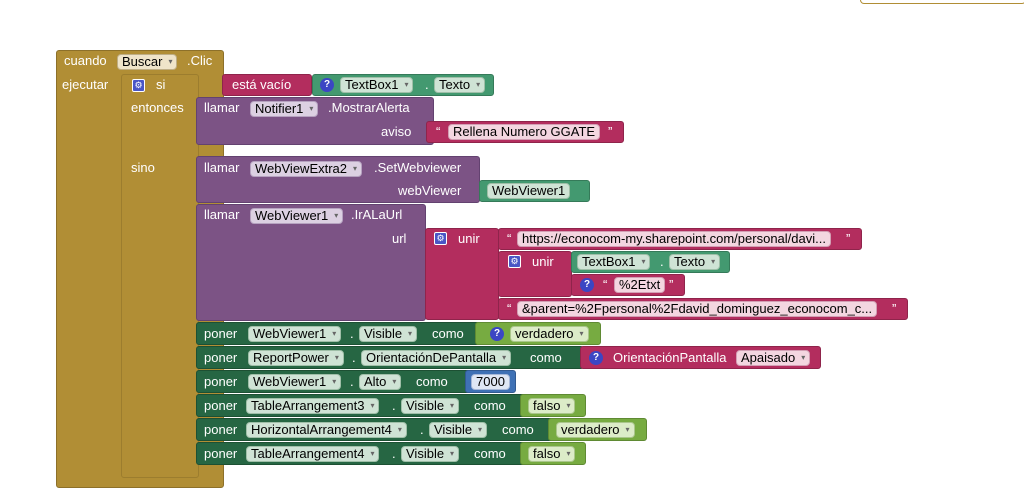 Image resolution: width=1024 pixels, height=501 pixels. I want to click on texto-value-2: Texto, so click(690, 261).